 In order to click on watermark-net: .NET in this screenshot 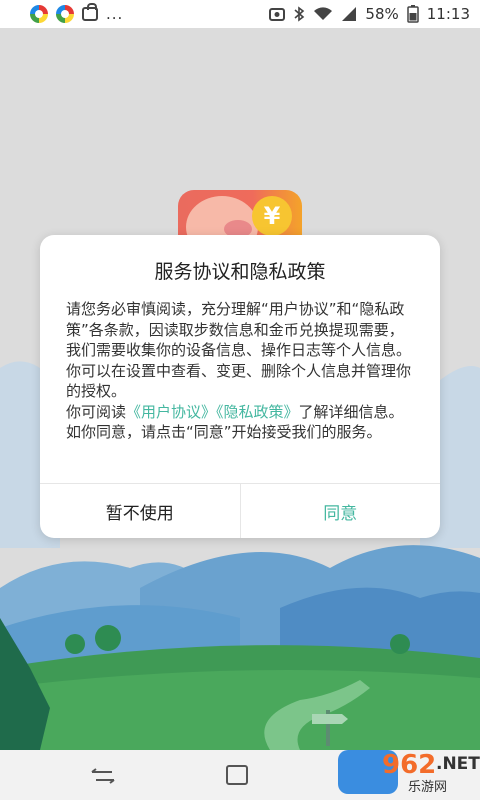, I will do `click(458, 764)`.